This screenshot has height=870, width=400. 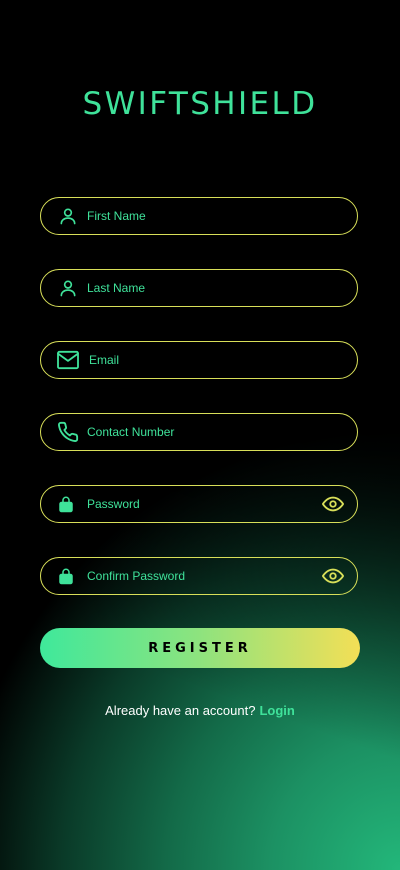 I want to click on email-field, so click(x=199, y=360).